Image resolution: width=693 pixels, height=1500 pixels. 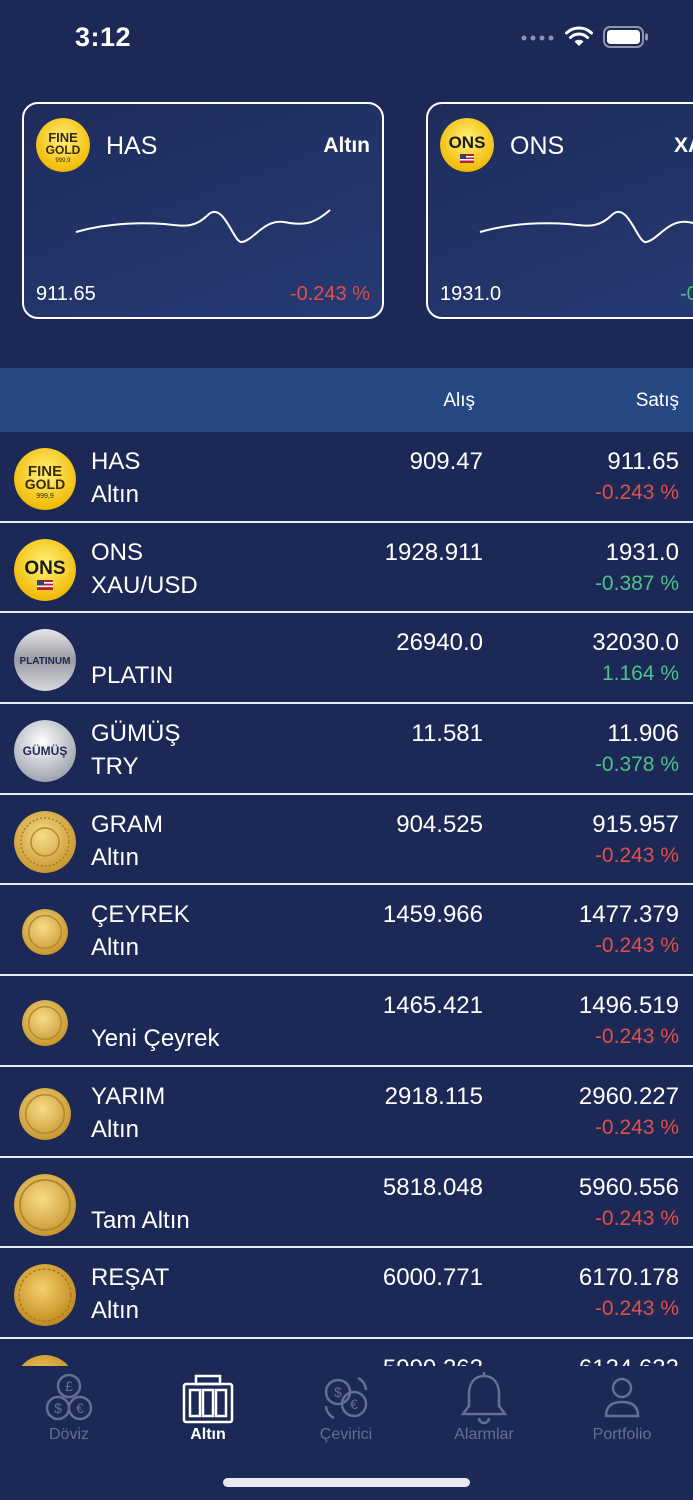 What do you see at coordinates (635, 824) in the screenshot?
I see `sell-price: 915.957` at bounding box center [635, 824].